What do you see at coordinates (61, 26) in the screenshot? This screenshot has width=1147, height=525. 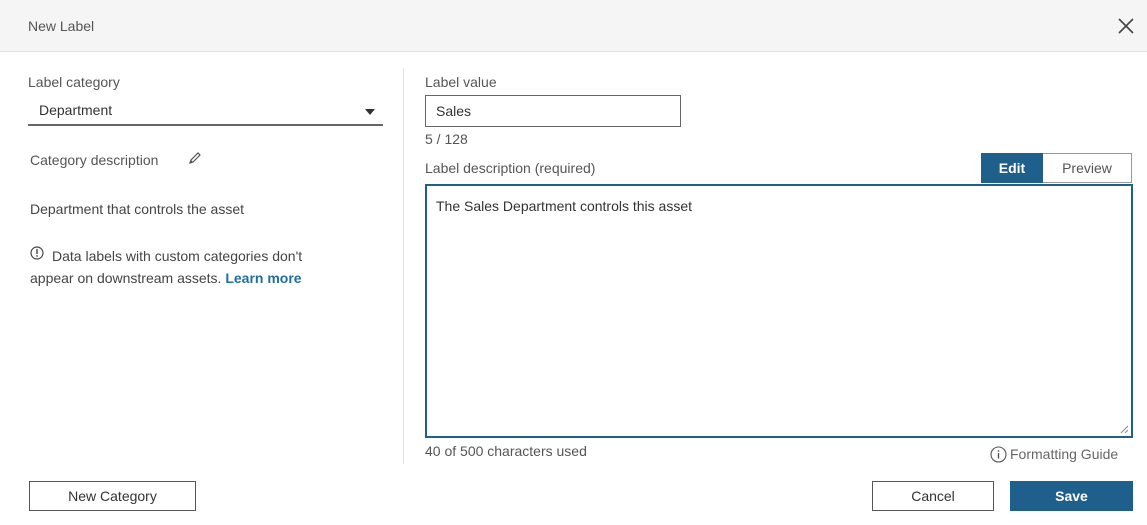 I see `dialog-title: New Label` at bounding box center [61, 26].